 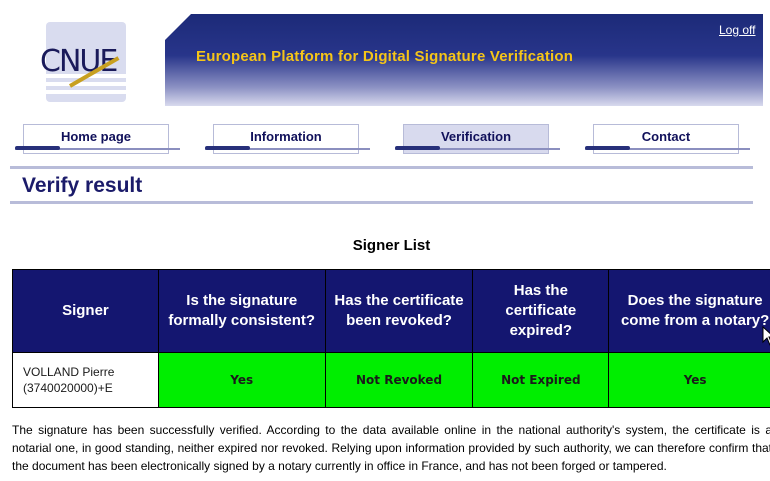 What do you see at coordinates (381, 167) in the screenshot?
I see `title-rule-top` at bounding box center [381, 167].